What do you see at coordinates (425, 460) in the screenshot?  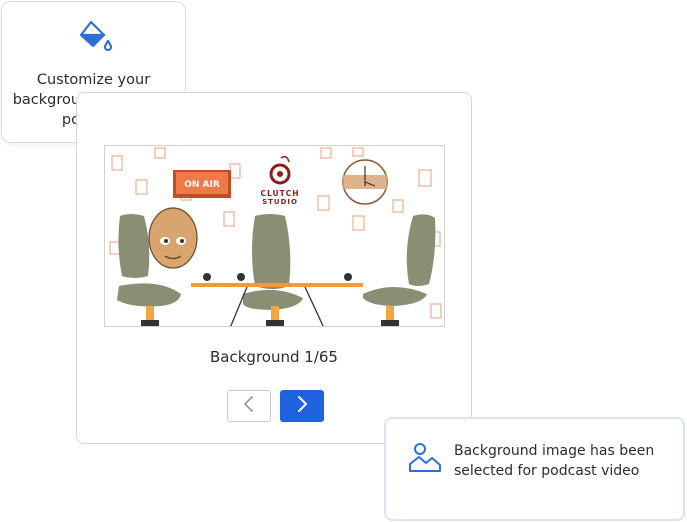 I see `image-icon` at bounding box center [425, 460].